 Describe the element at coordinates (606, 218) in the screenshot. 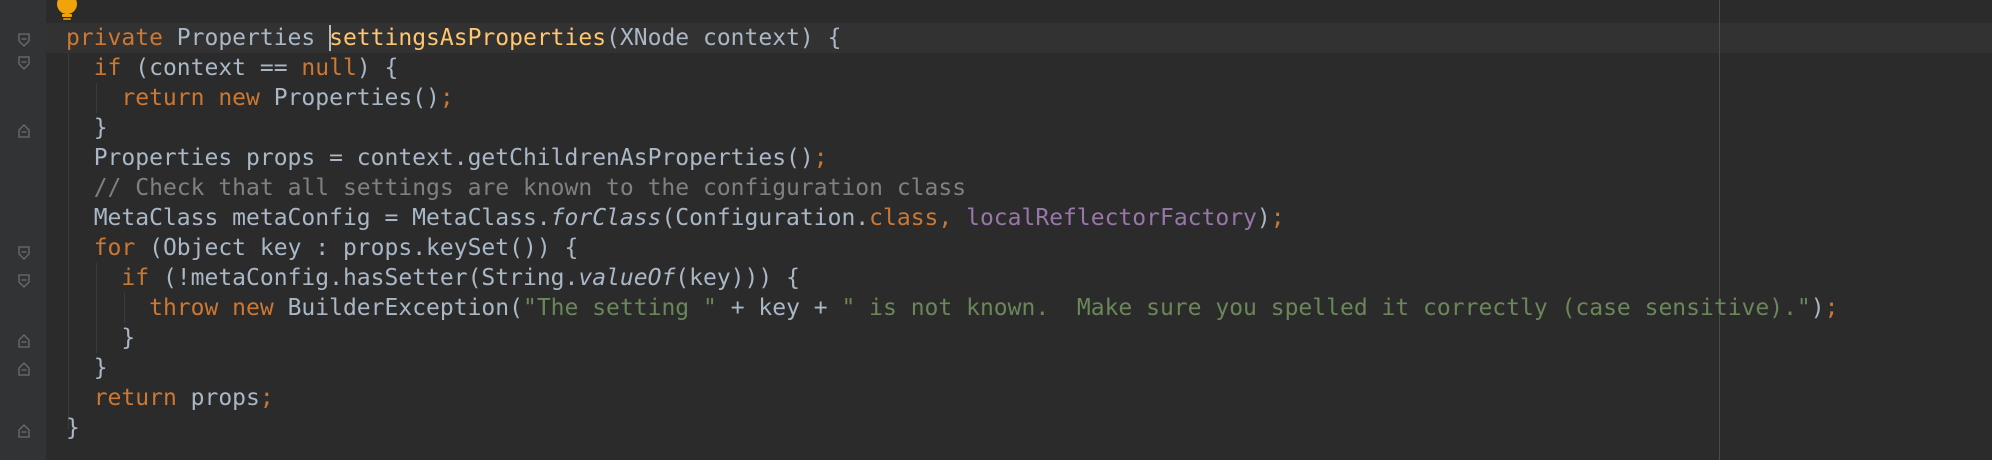

I see `static-method-call: forClass` at that location.